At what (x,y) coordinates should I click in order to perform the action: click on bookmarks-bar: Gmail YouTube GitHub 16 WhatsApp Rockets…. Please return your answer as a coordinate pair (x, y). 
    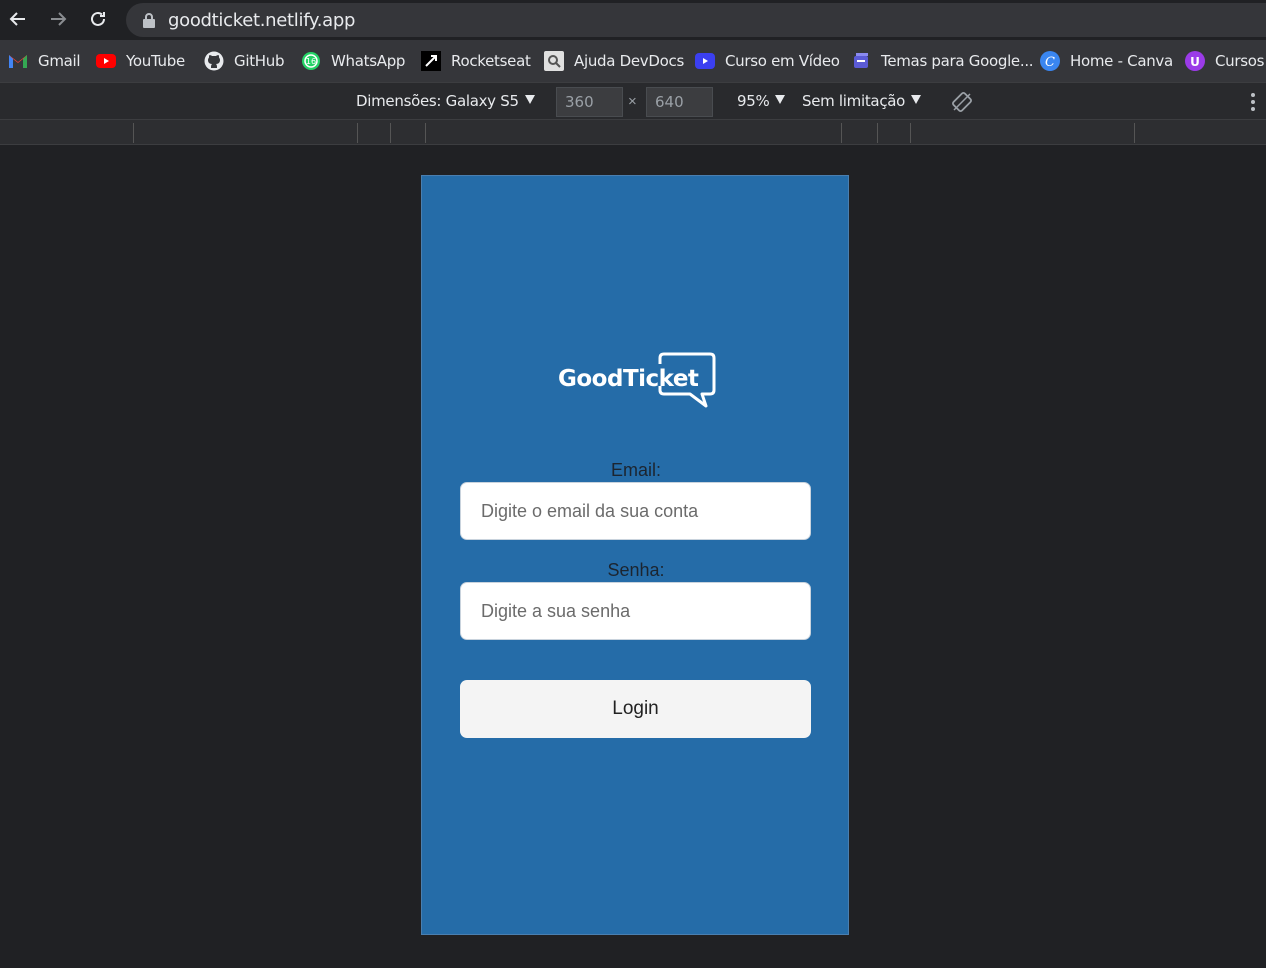
    Looking at the image, I should click on (633, 61).